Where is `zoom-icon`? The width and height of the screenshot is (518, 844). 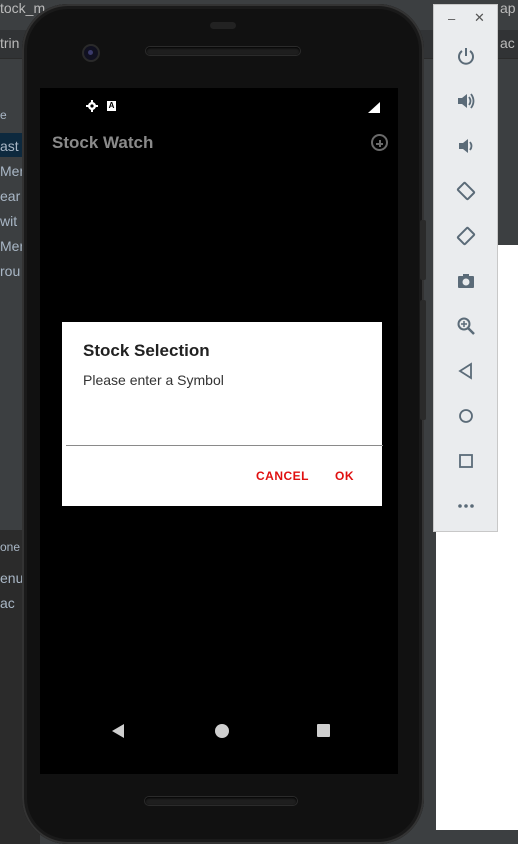
zoom-icon is located at coordinates (466, 326).